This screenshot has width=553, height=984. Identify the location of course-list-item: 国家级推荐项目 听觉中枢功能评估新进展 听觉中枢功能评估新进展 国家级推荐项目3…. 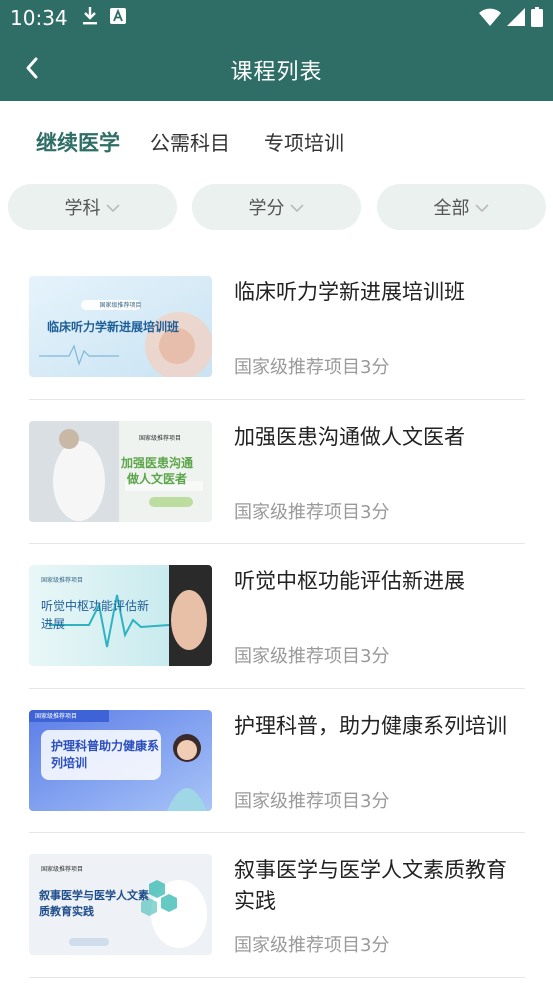
(277, 616).